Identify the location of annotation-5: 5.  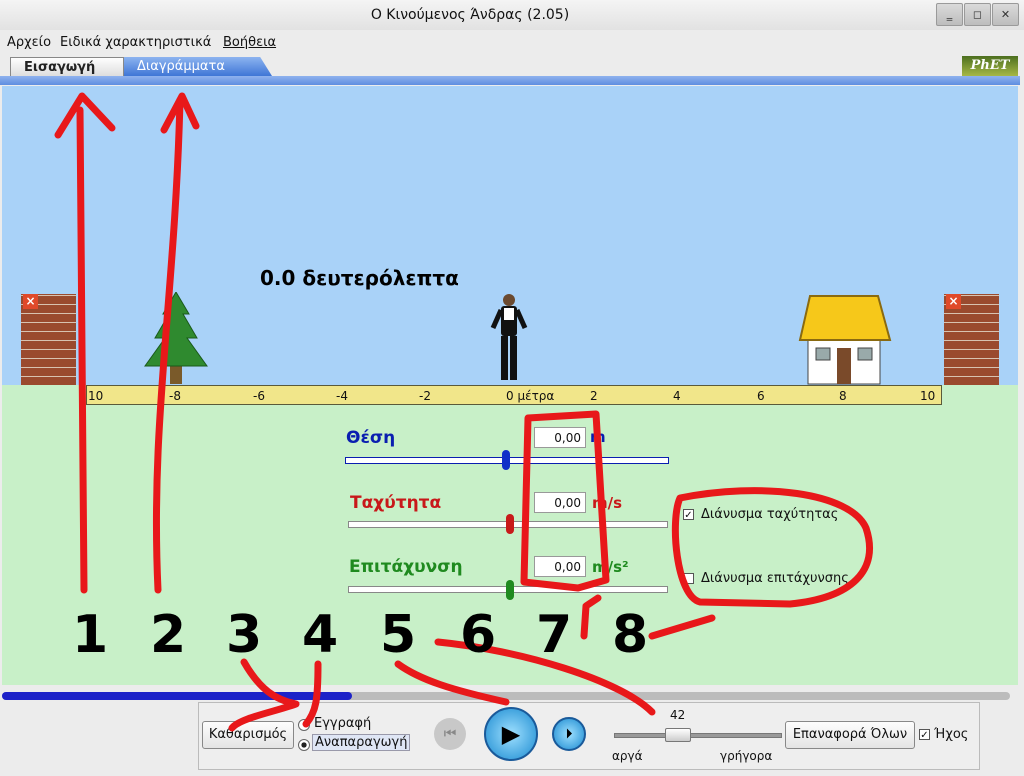
(398, 635).